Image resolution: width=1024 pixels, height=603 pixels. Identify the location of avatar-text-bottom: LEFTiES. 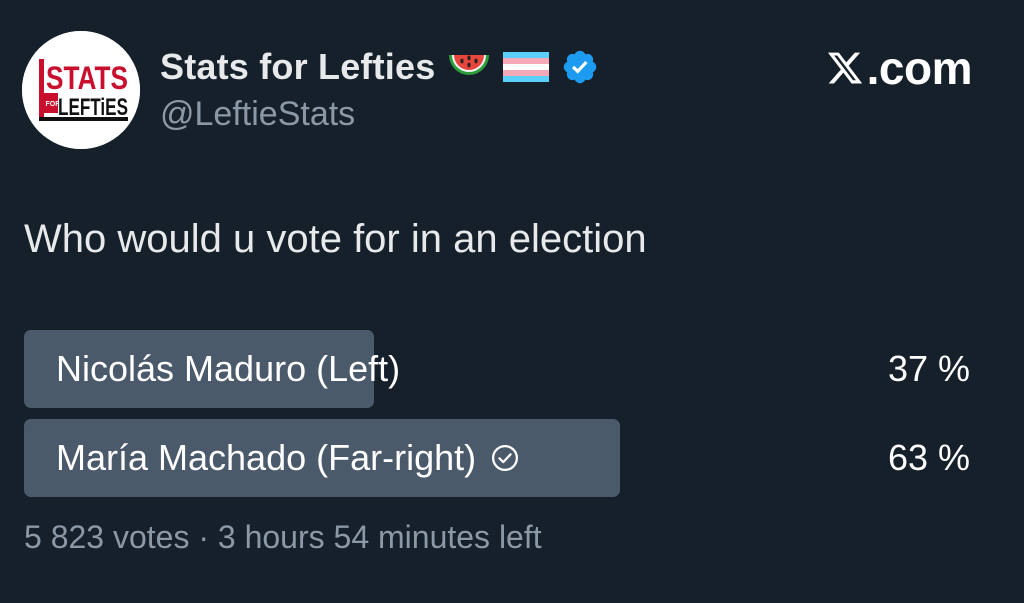
(93, 107).